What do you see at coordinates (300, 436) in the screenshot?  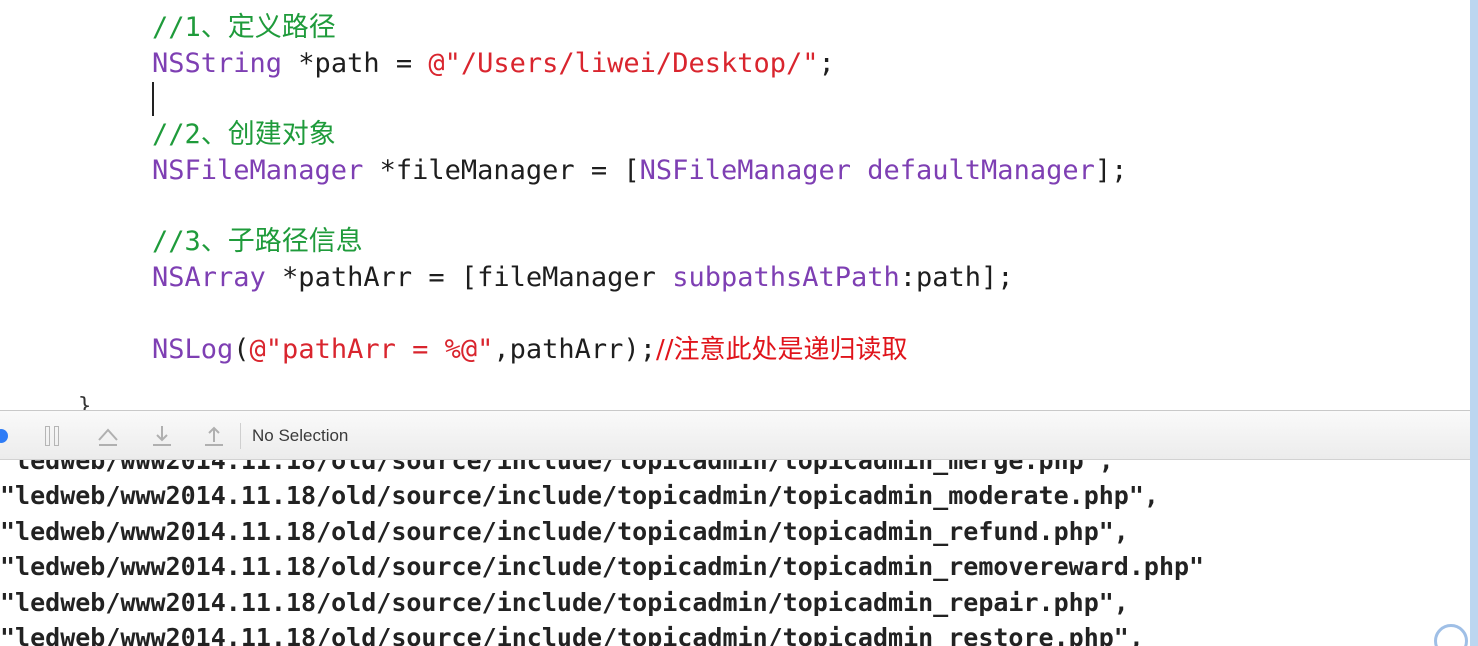 I see `stack-frame-selector: No Selection` at bounding box center [300, 436].